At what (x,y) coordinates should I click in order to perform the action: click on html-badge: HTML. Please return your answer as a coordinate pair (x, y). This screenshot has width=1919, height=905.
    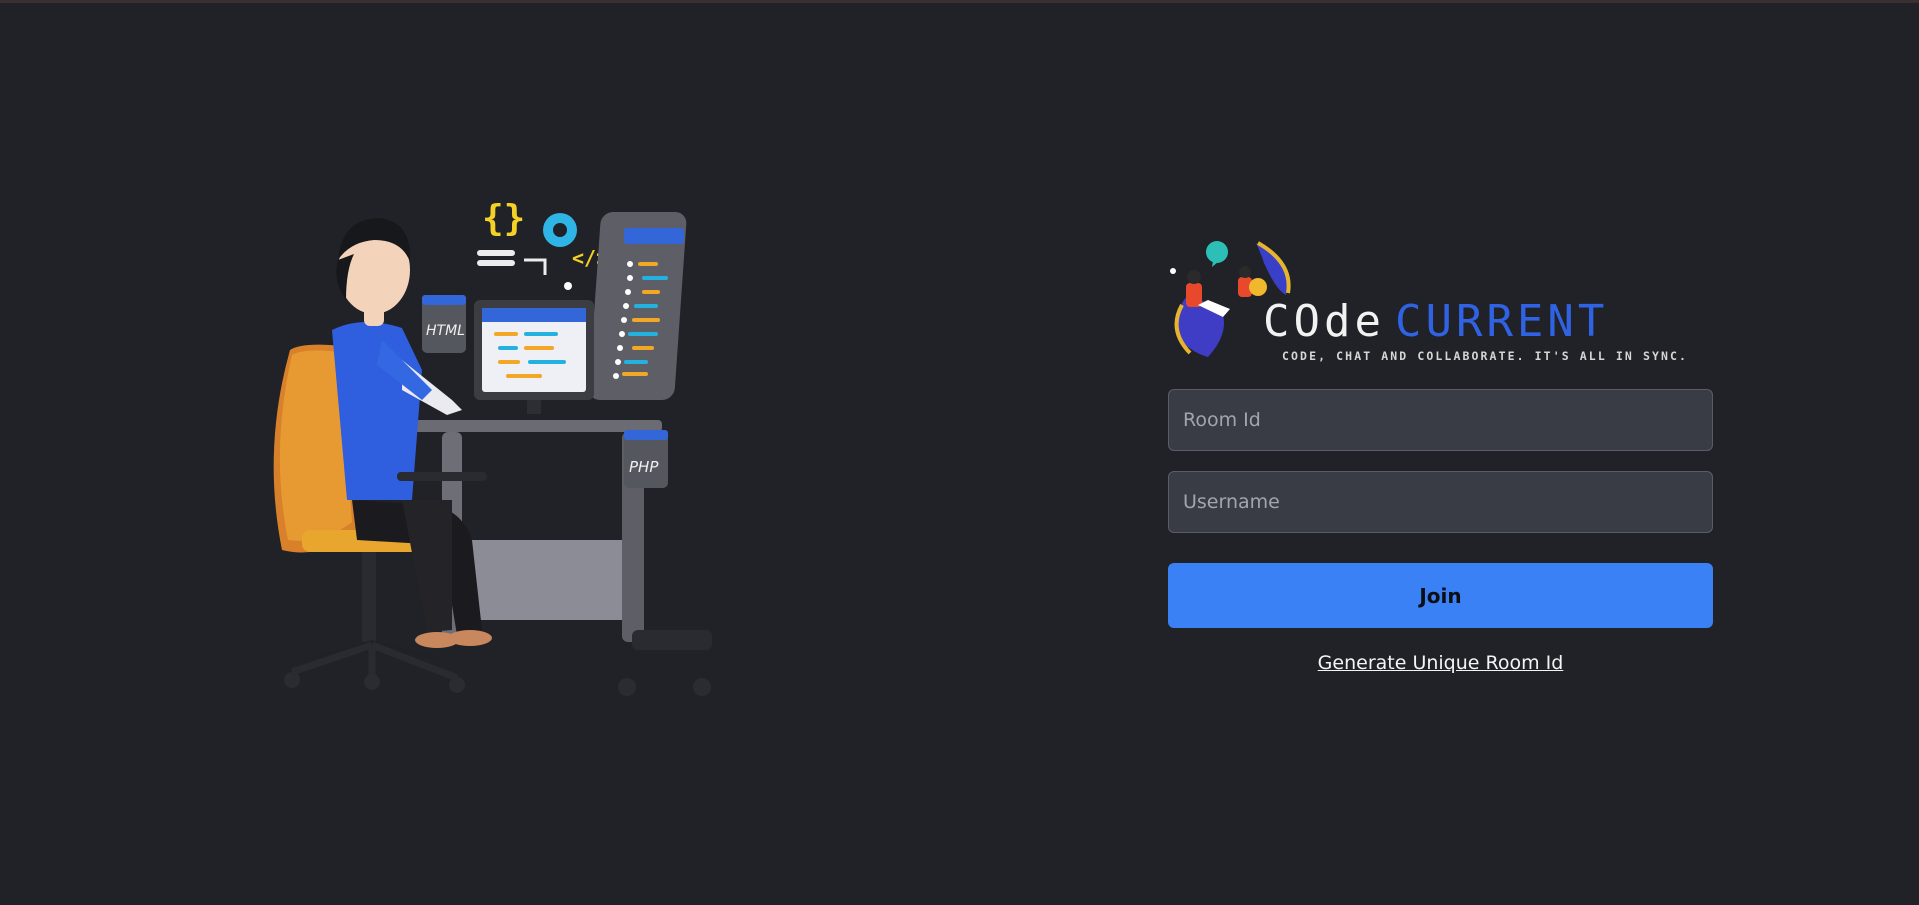
    Looking at the image, I should click on (444, 324).